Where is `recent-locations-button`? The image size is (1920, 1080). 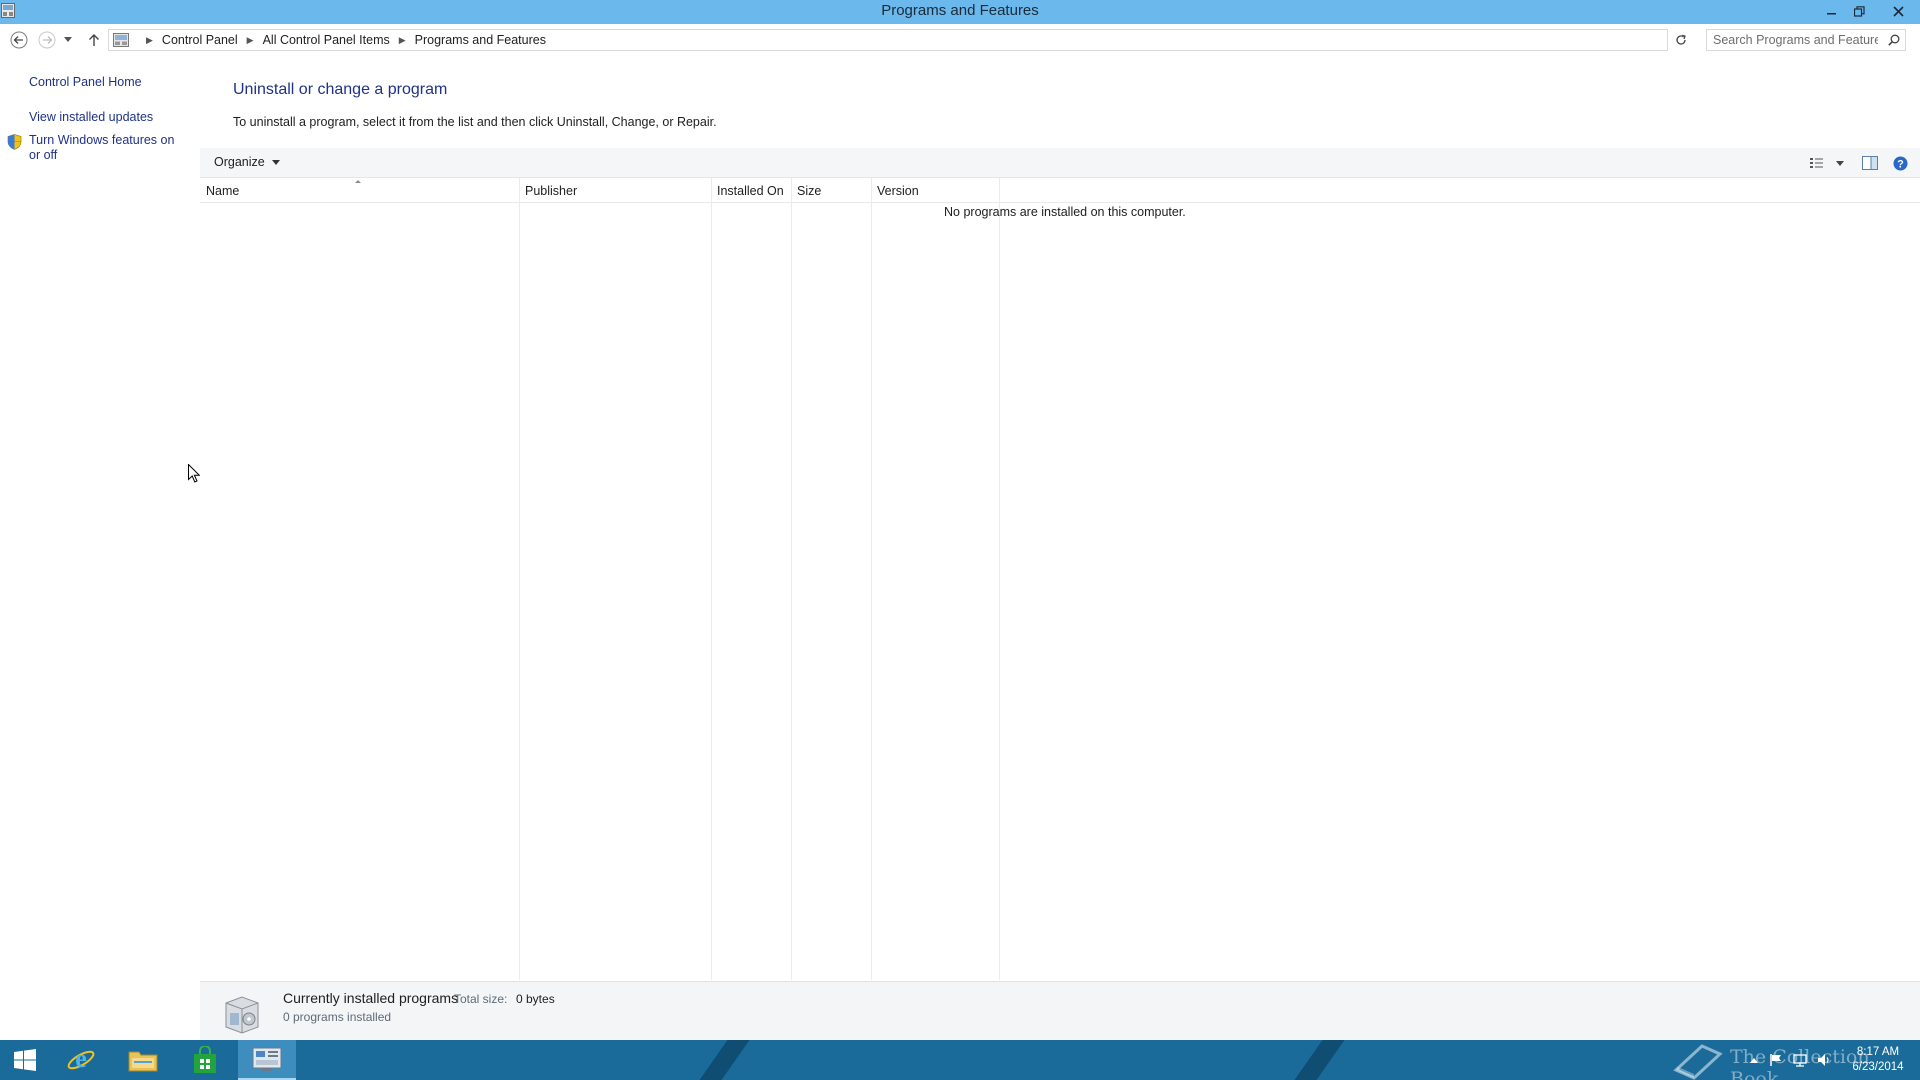 recent-locations-button is located at coordinates (68, 40).